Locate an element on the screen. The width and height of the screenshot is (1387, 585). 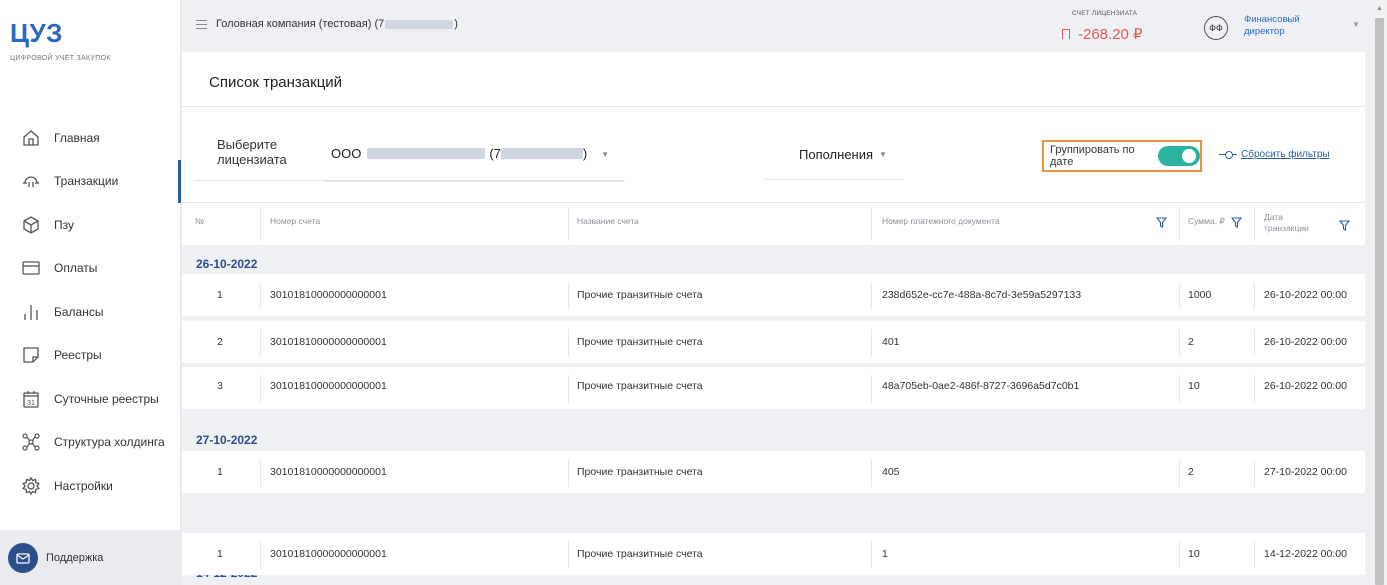
avatar: ФФ is located at coordinates (1216, 28).